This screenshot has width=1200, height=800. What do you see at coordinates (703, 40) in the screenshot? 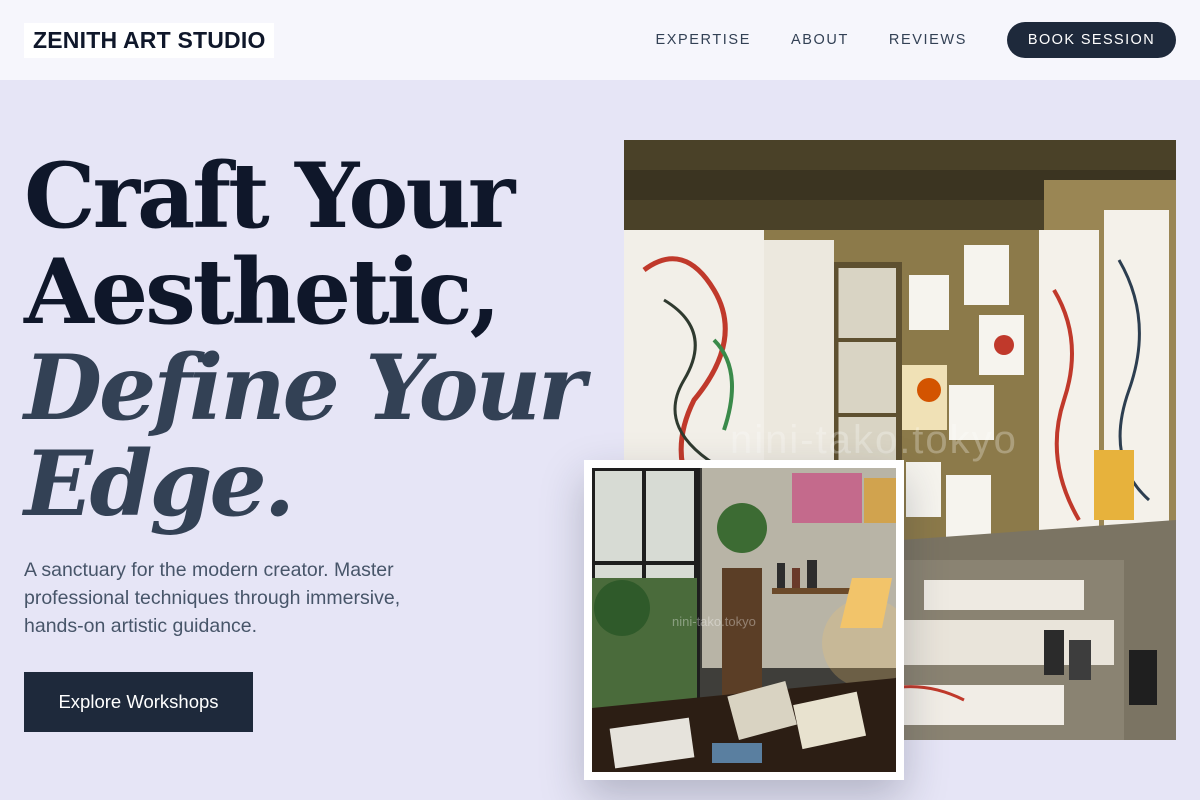
I see `nav-link-expertise: EXPERTISE` at bounding box center [703, 40].